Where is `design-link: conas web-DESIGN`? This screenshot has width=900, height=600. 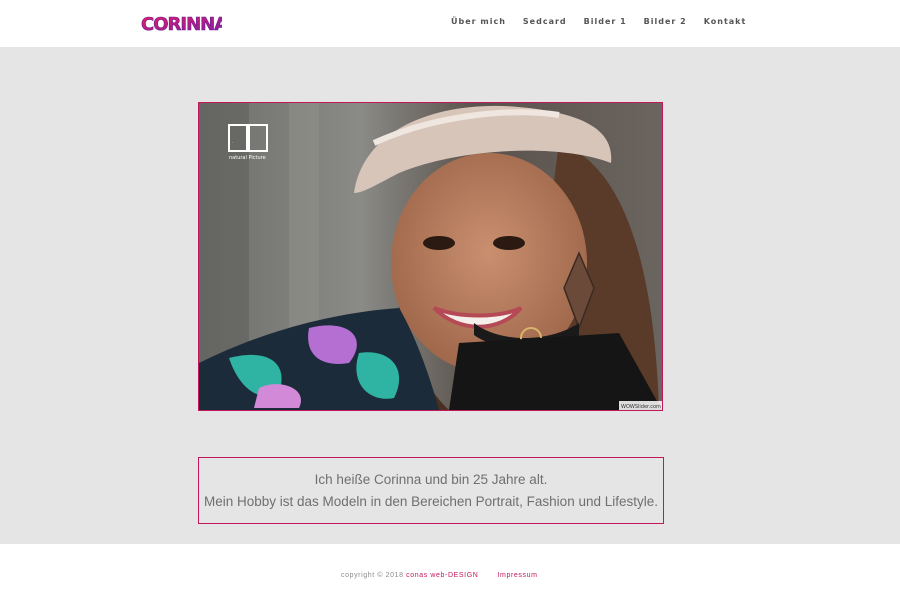
design-link: conas web-DESIGN is located at coordinates (442, 575).